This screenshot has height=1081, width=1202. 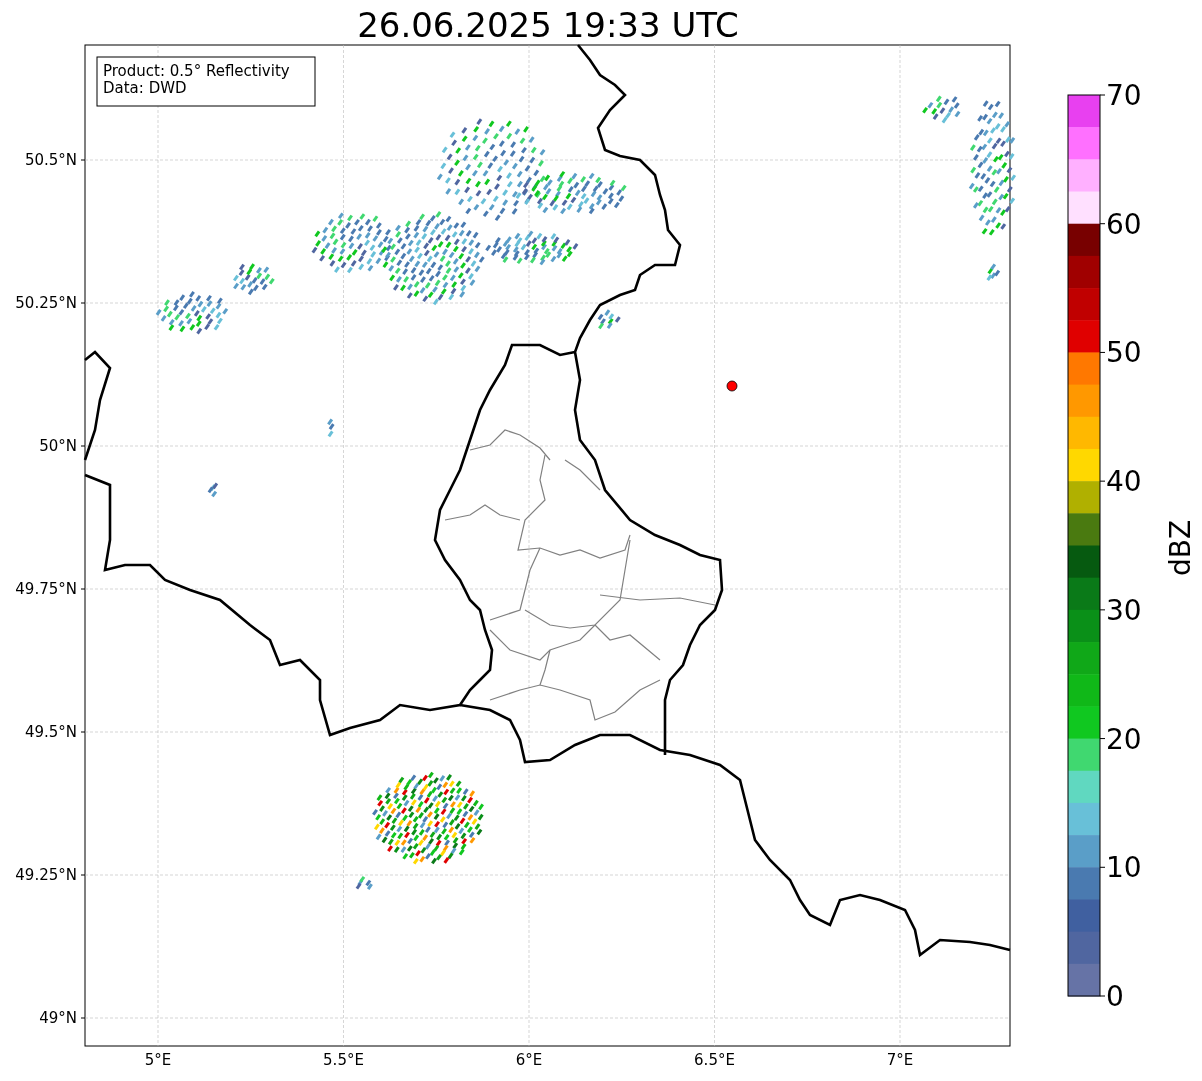 What do you see at coordinates (145, 88) in the screenshot?
I see `legend-text: Data: DWD` at bounding box center [145, 88].